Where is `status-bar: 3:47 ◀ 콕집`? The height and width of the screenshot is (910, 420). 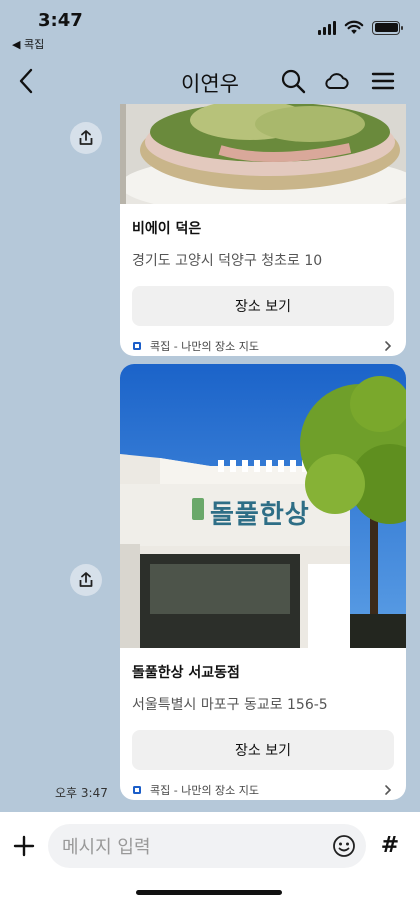
status-bar: 3:47 ◀ 콕집 is located at coordinates (210, 29).